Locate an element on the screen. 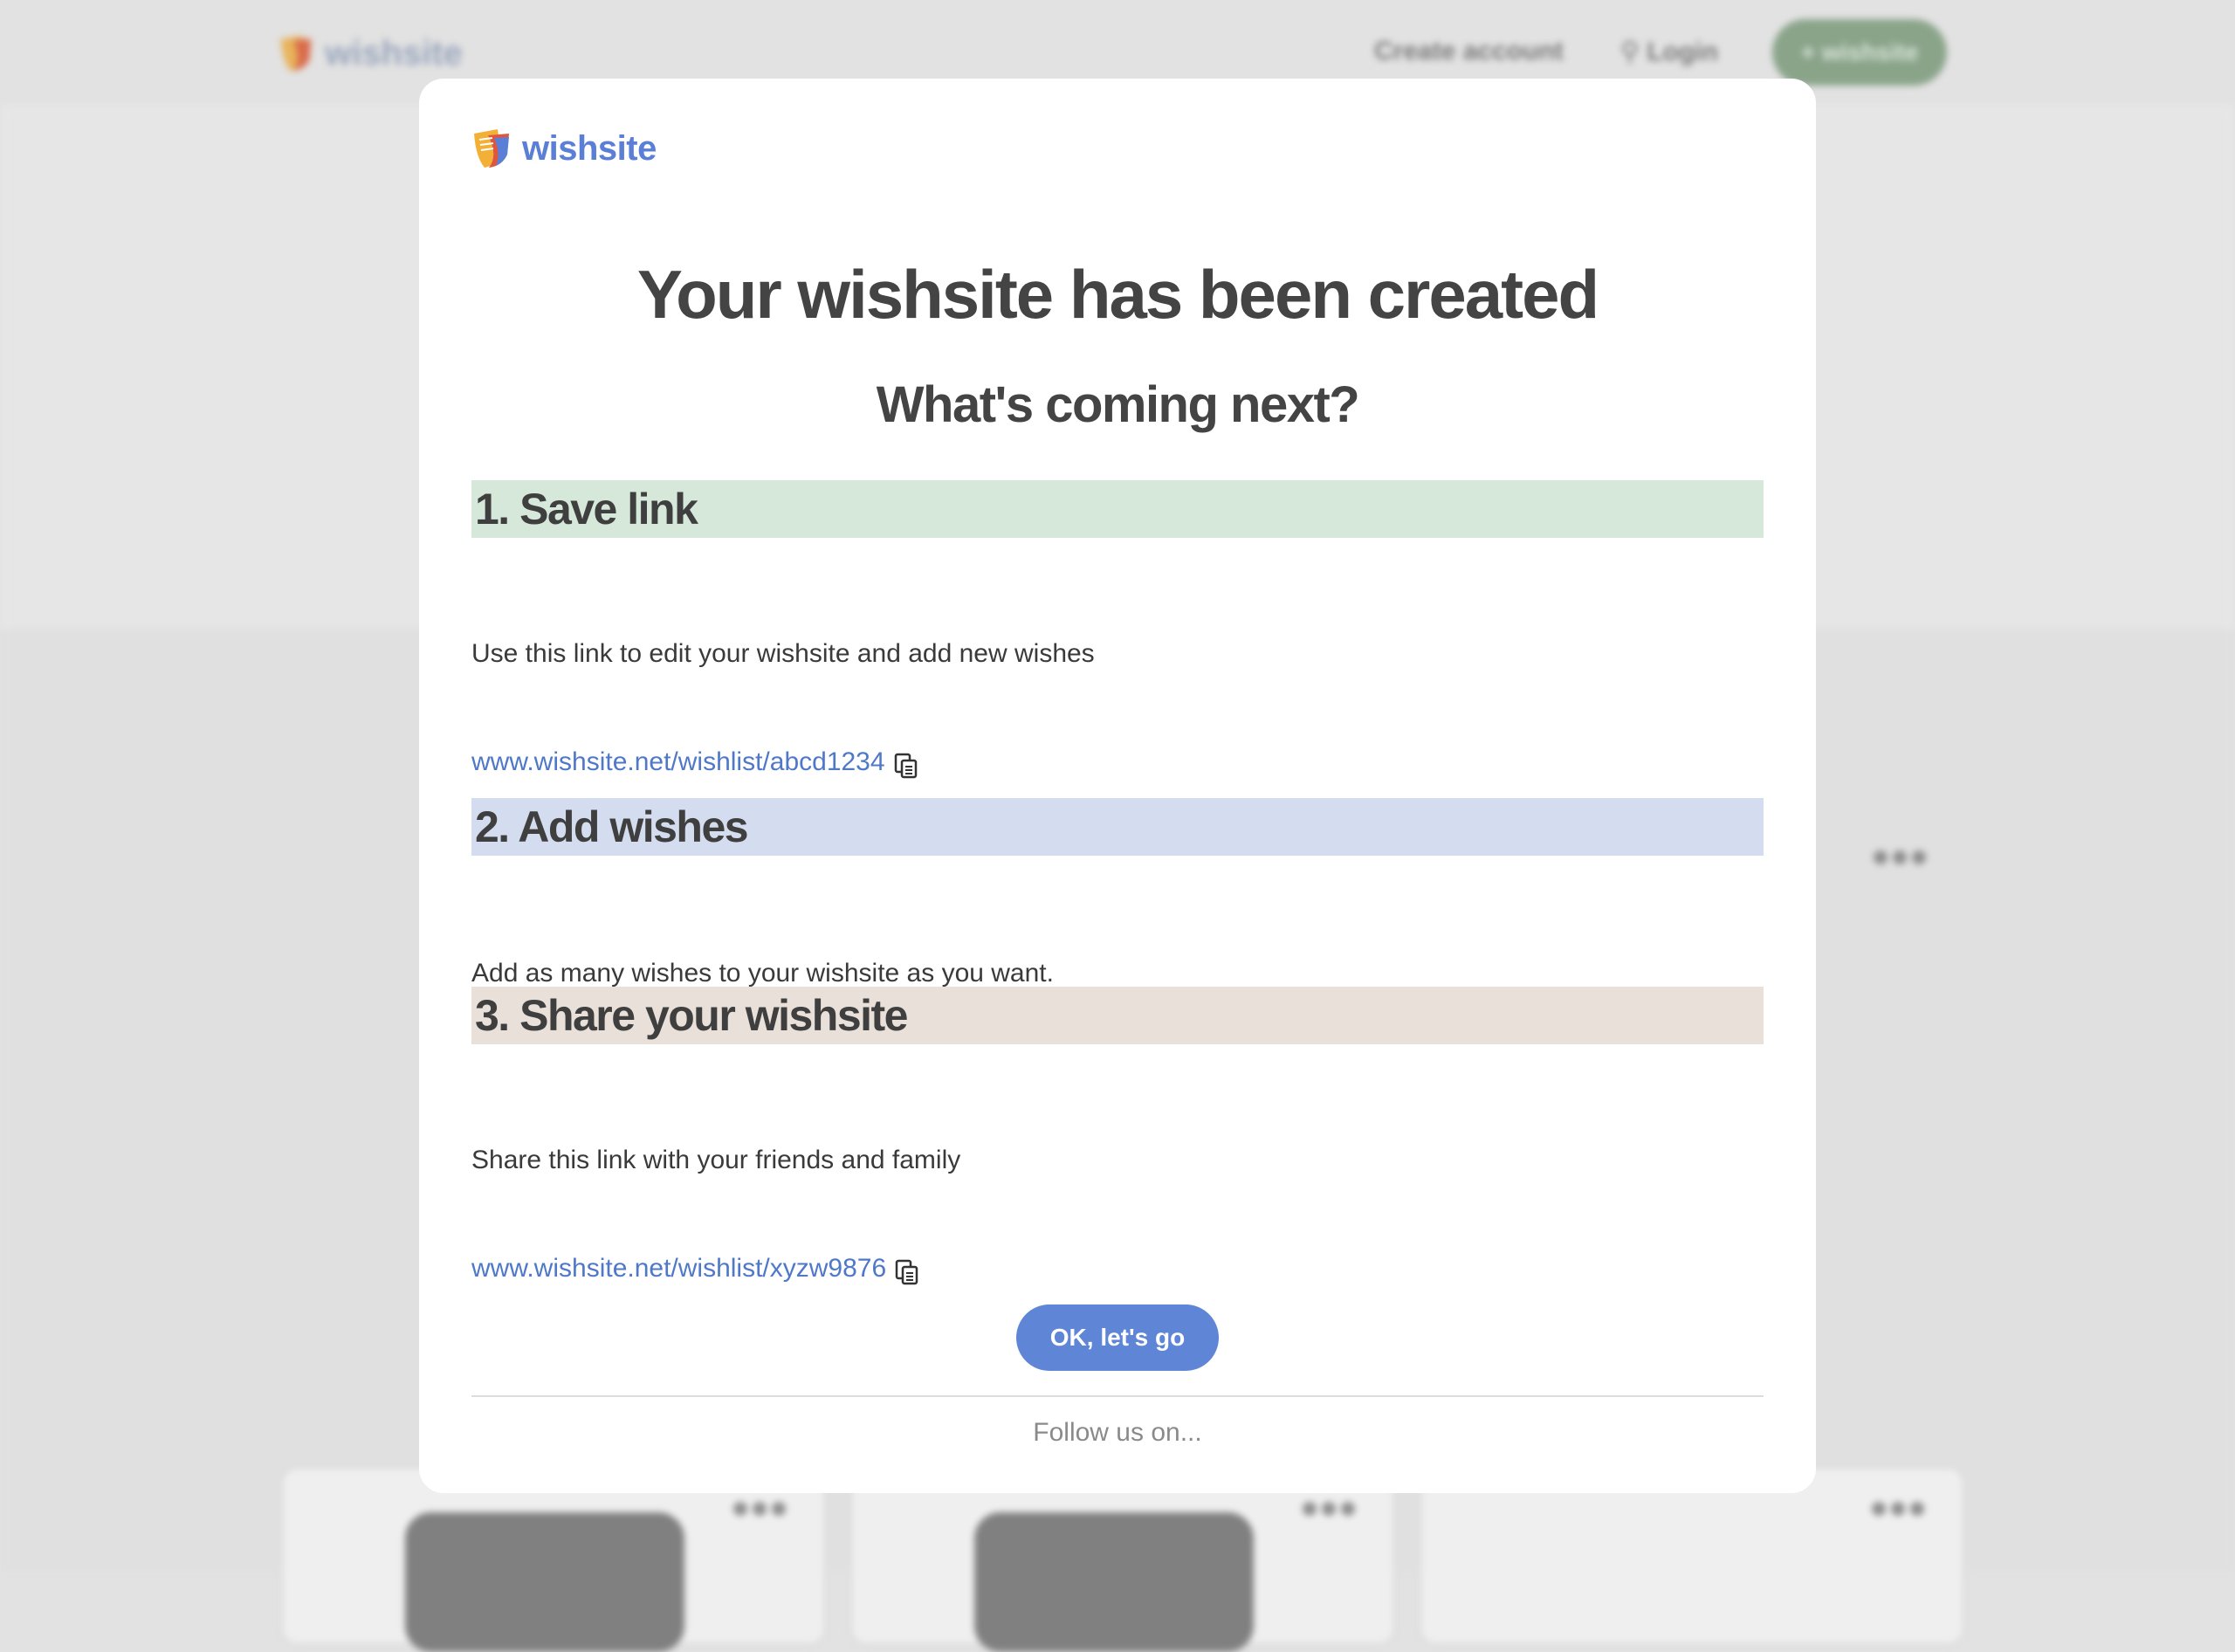  step-share-heading: 3. Share your wishsite is located at coordinates (1117, 1015).